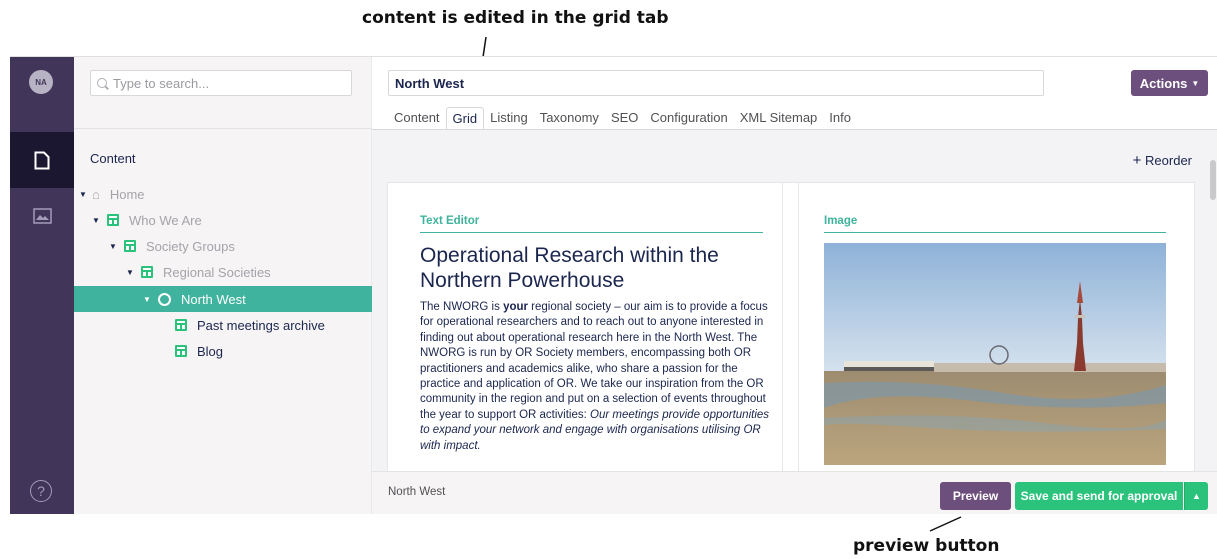  What do you see at coordinates (688, 118) in the screenshot?
I see `tab-configuration: Configuration` at bounding box center [688, 118].